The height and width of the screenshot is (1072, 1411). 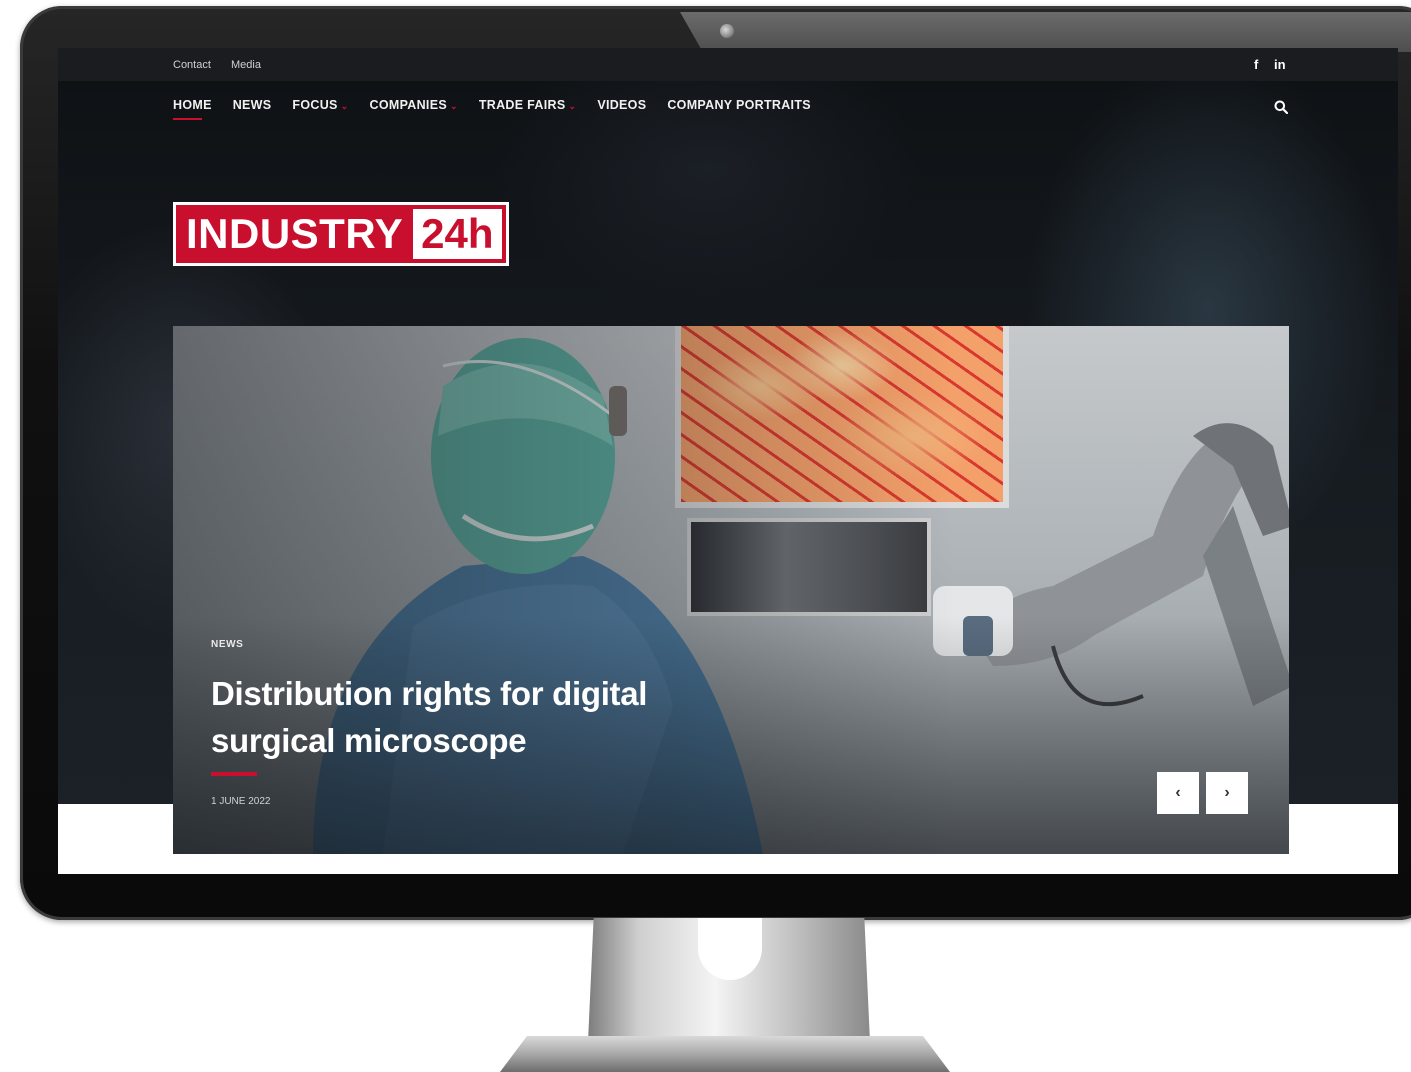 I want to click on nav-item-label: VIDEOS, so click(x=622, y=105).